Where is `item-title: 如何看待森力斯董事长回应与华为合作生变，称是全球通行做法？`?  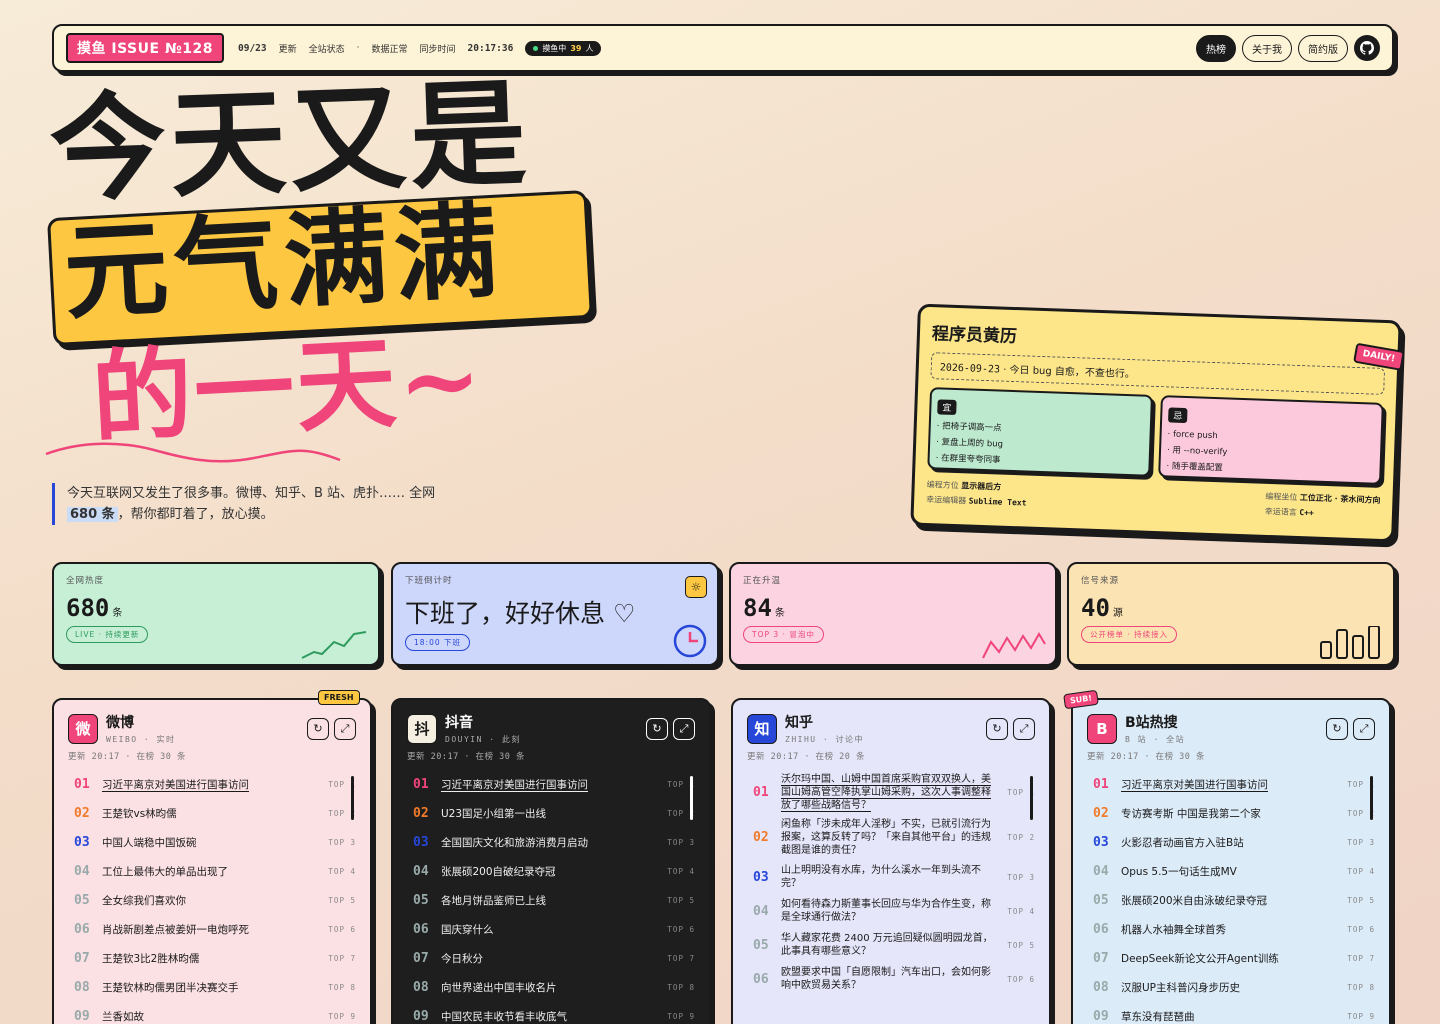 item-title: 如何看待森力斯董事长回应与华为合作生变，称是全球通行做法？ is located at coordinates (887, 911).